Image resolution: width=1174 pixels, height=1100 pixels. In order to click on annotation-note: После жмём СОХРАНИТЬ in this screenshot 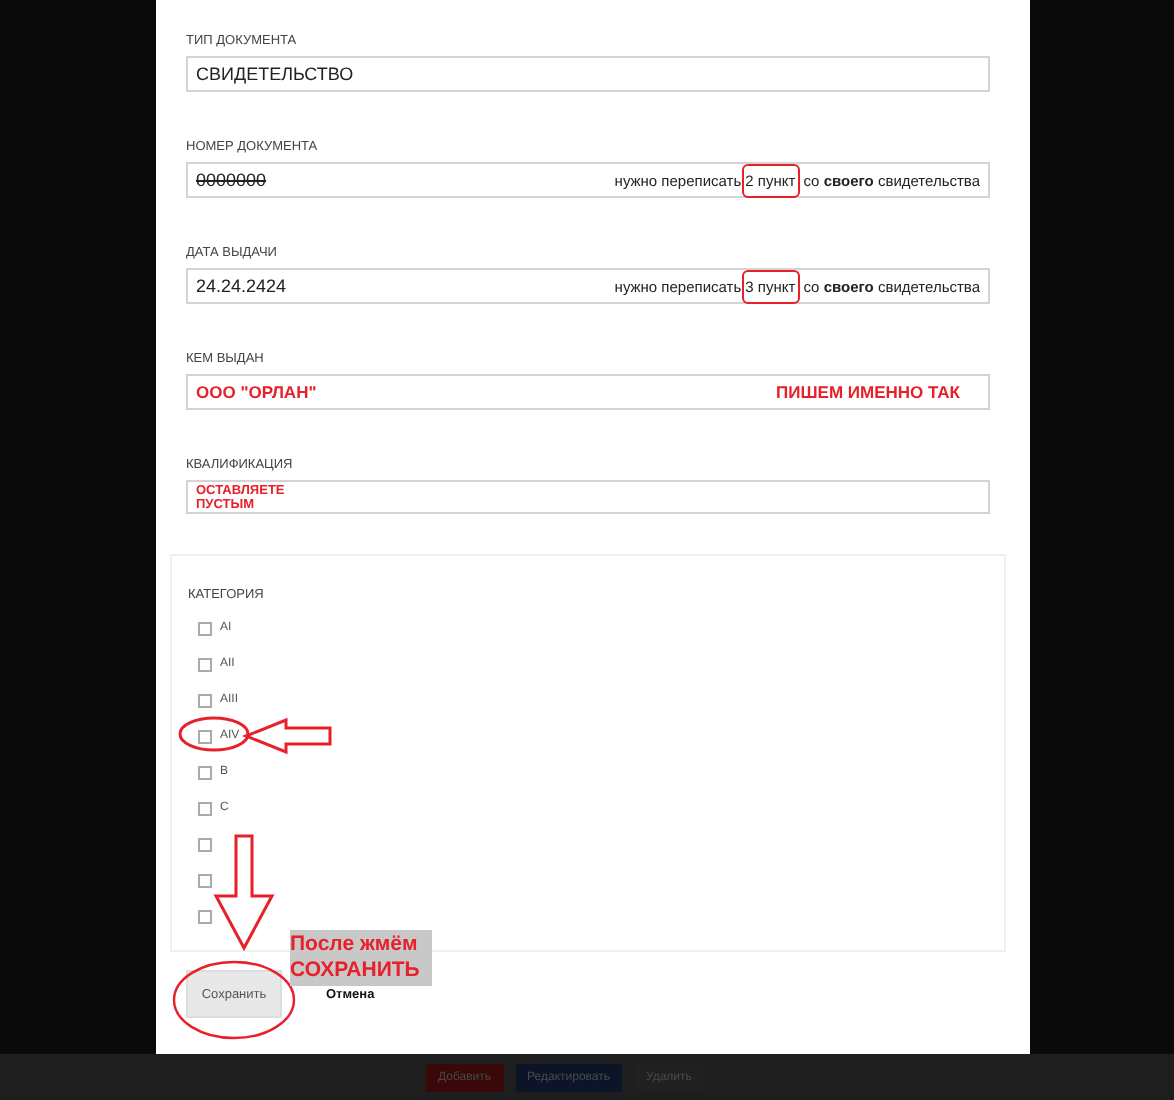, I will do `click(361, 958)`.